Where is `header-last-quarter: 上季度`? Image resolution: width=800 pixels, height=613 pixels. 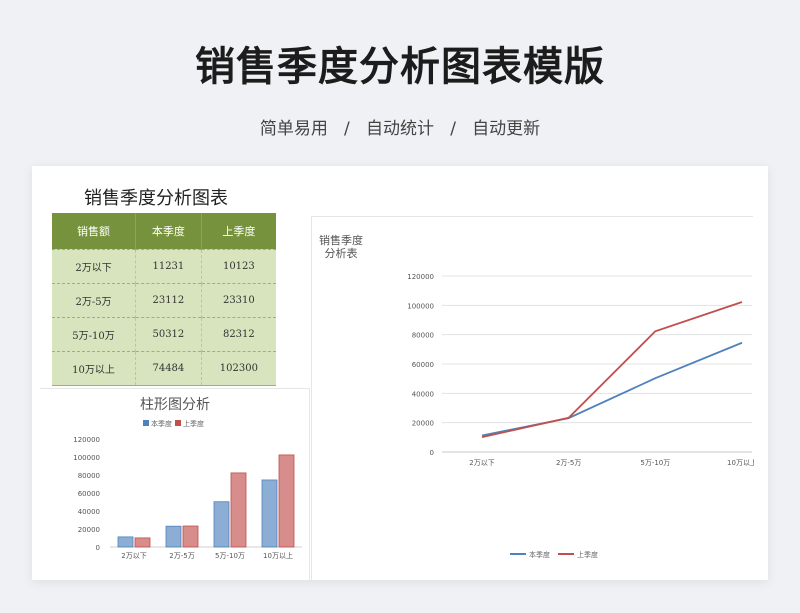
header-last-quarter: 上季度 is located at coordinates (238, 231).